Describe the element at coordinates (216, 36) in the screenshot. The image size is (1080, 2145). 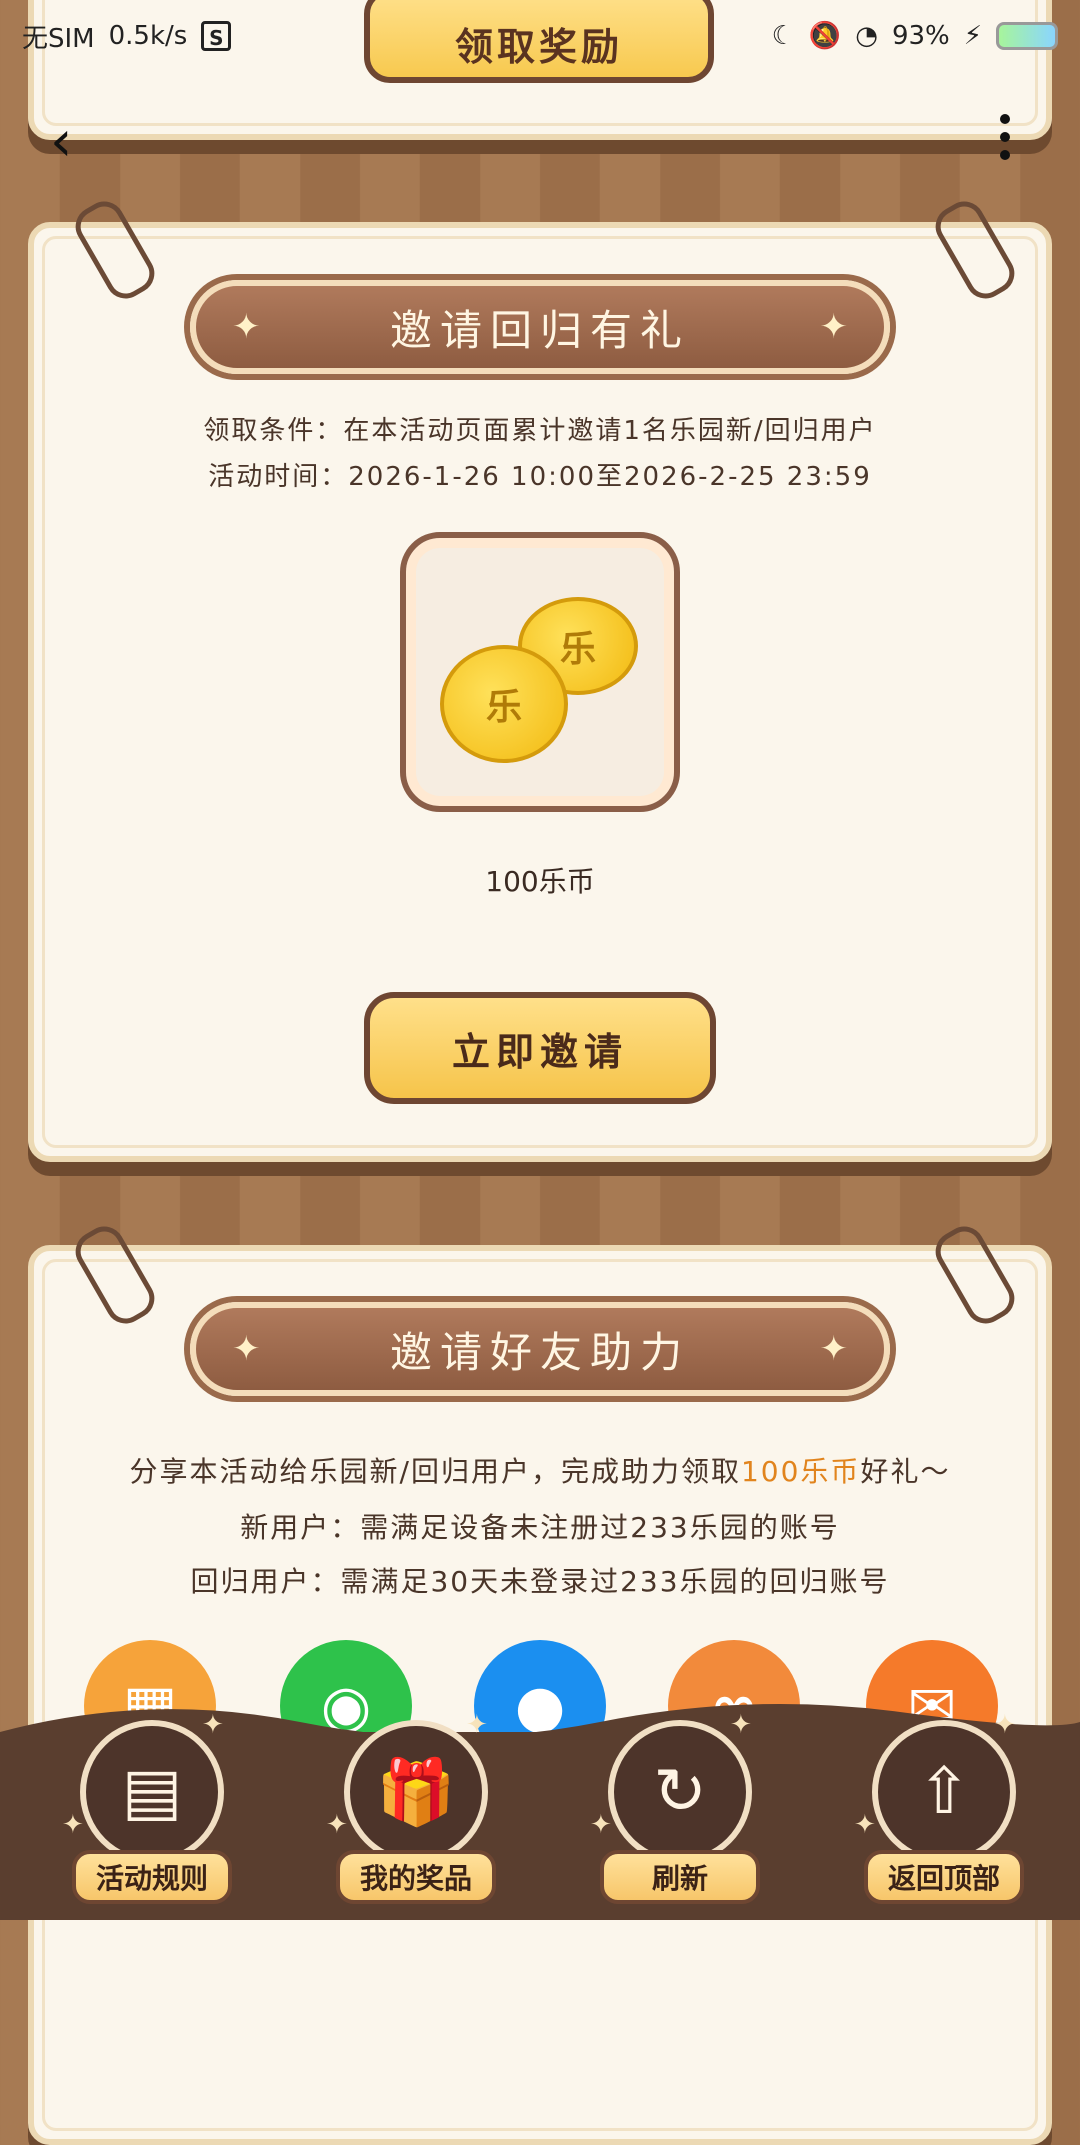
I see `s-icon: S` at that location.